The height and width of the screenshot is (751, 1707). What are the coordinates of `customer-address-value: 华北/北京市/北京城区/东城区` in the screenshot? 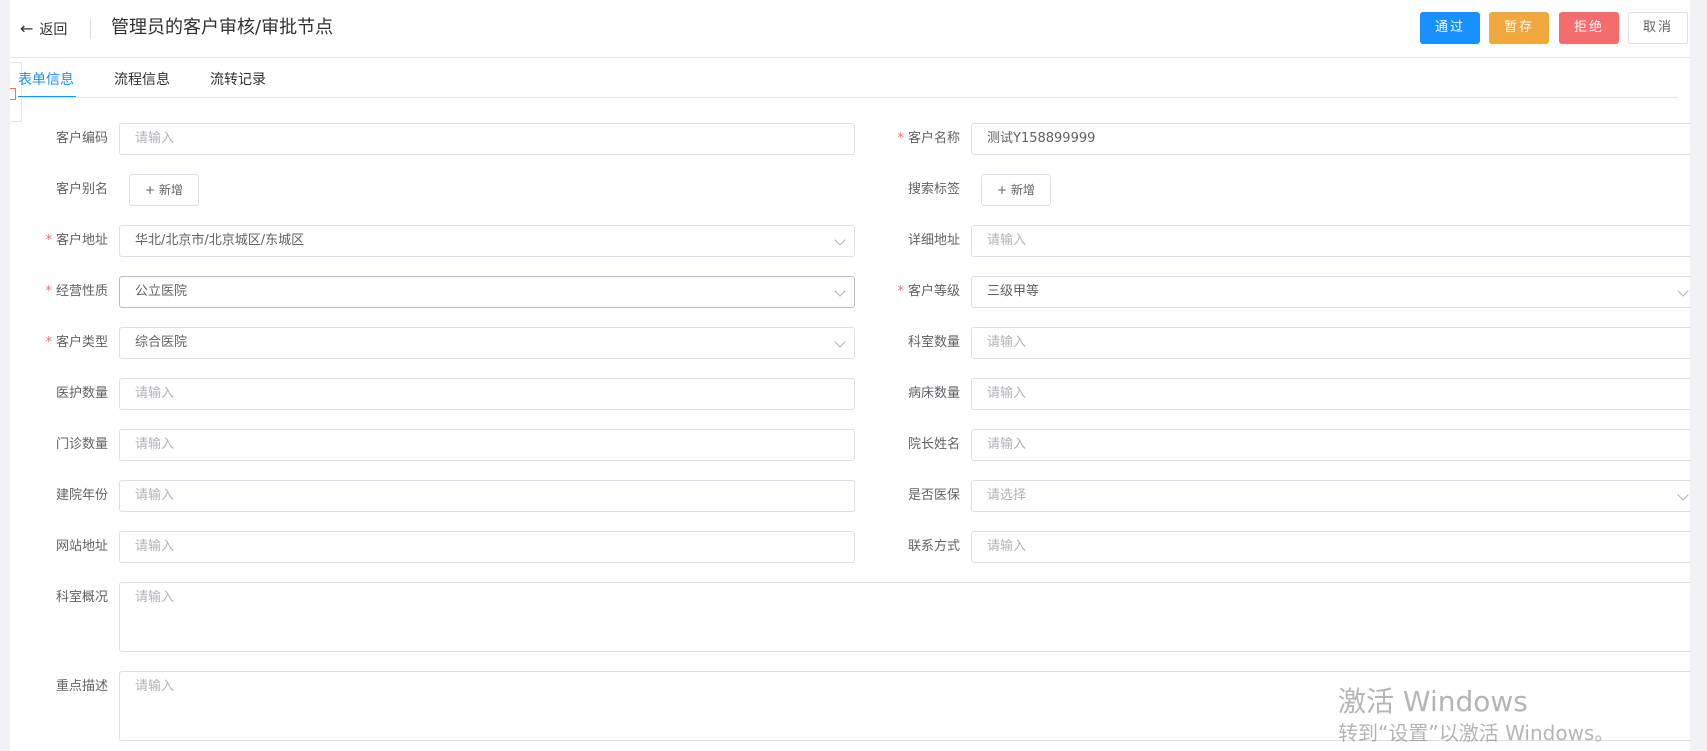 It's located at (220, 240).